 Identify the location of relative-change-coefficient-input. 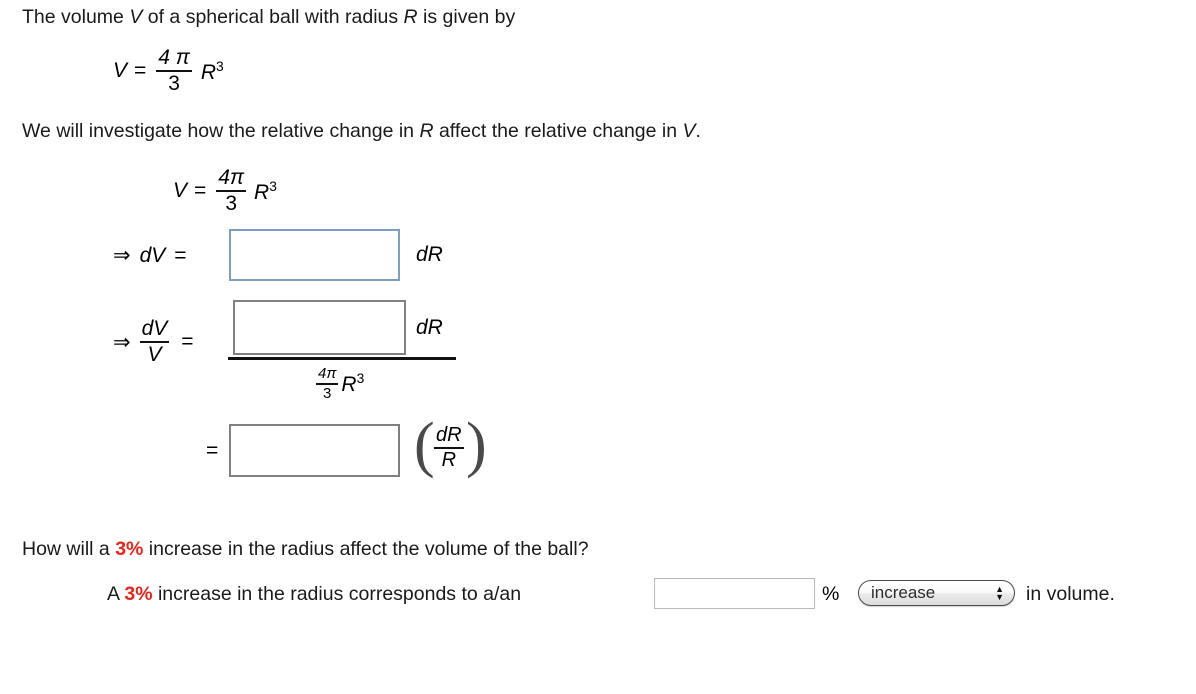
(314, 450).